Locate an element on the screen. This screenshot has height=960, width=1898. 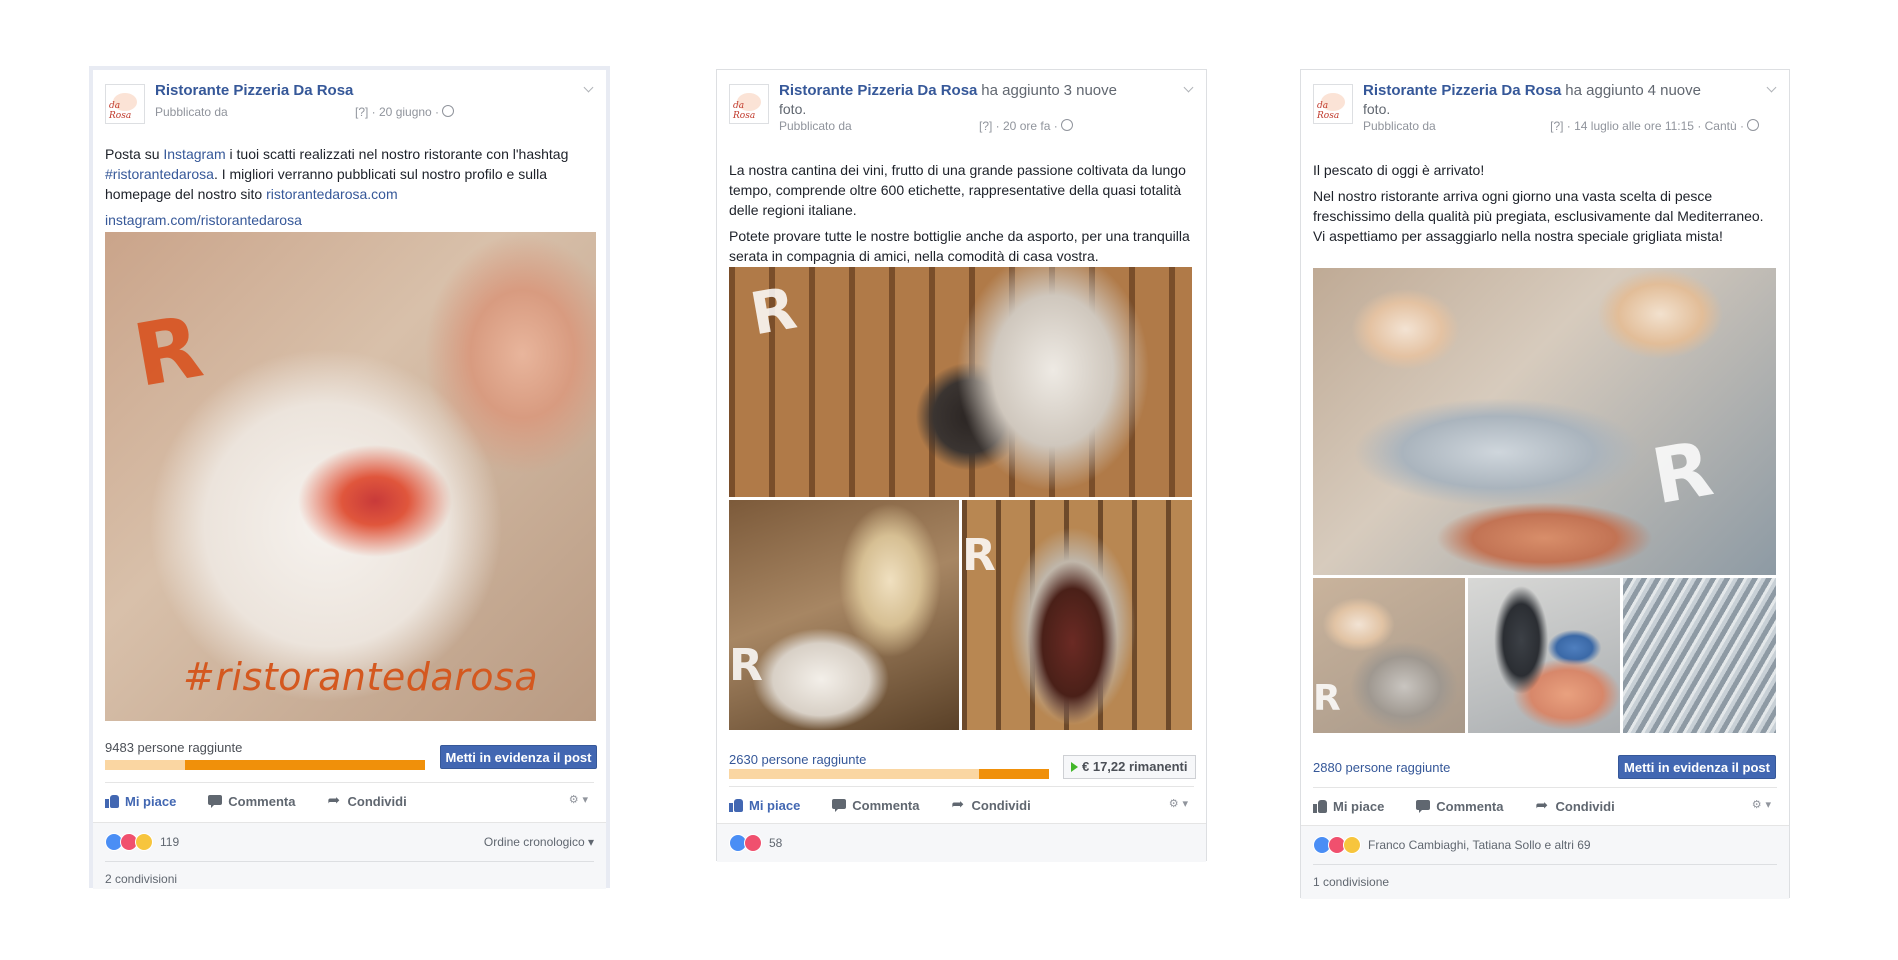
post-photo-anchovies is located at coordinates (1699, 655).